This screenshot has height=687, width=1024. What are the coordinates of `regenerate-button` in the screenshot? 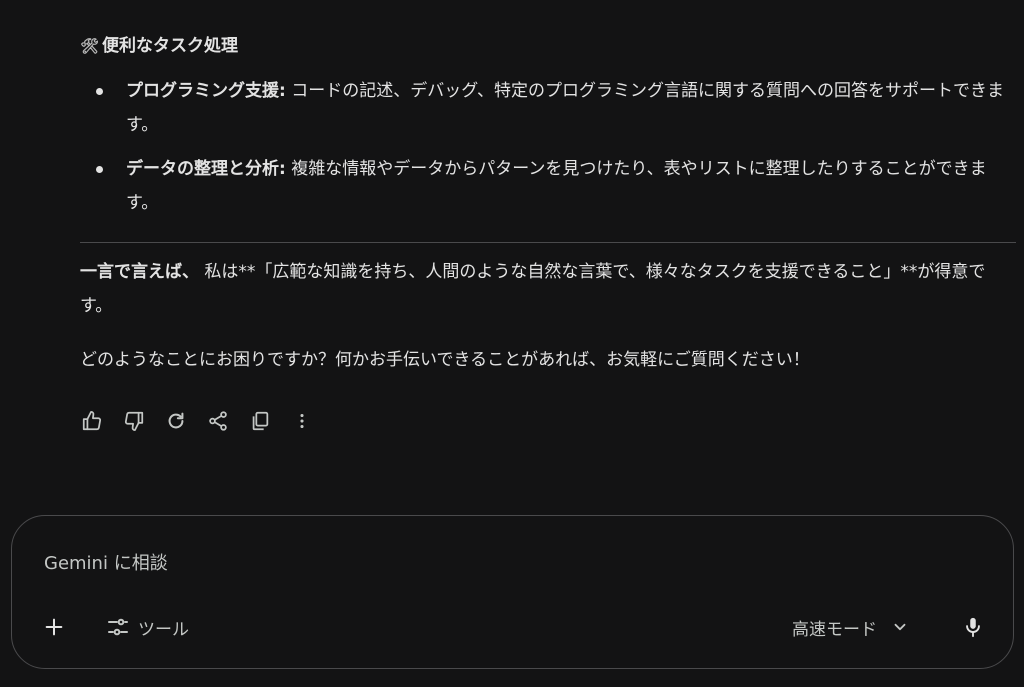 It's located at (176, 421).